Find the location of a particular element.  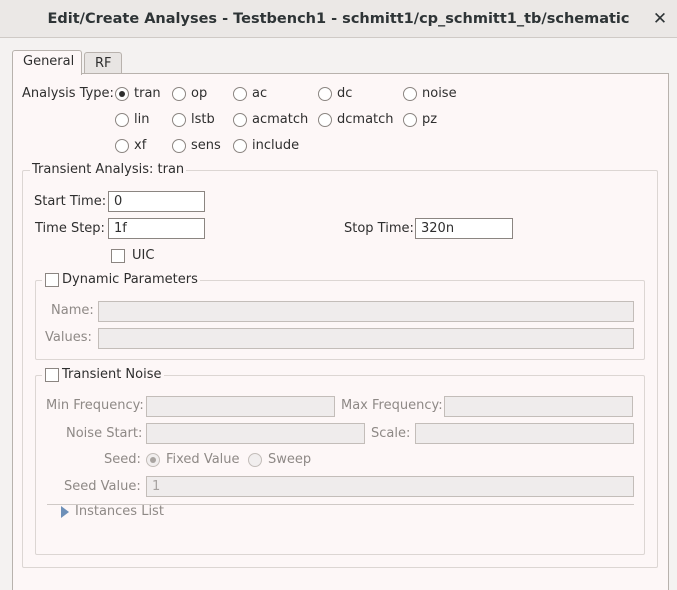

start-time-label: Start Time: is located at coordinates (70, 201).